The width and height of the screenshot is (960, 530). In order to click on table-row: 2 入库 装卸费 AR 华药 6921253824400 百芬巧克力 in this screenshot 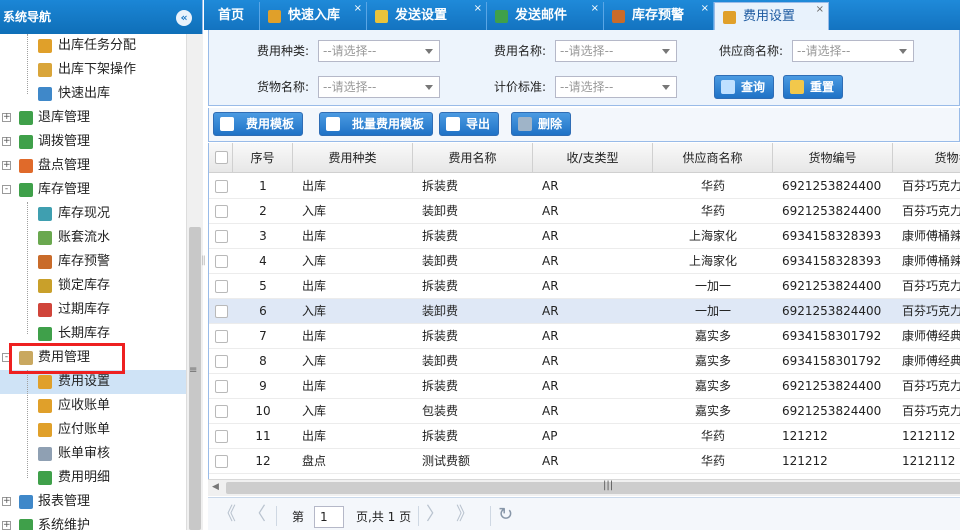, I will do `click(584, 211)`.